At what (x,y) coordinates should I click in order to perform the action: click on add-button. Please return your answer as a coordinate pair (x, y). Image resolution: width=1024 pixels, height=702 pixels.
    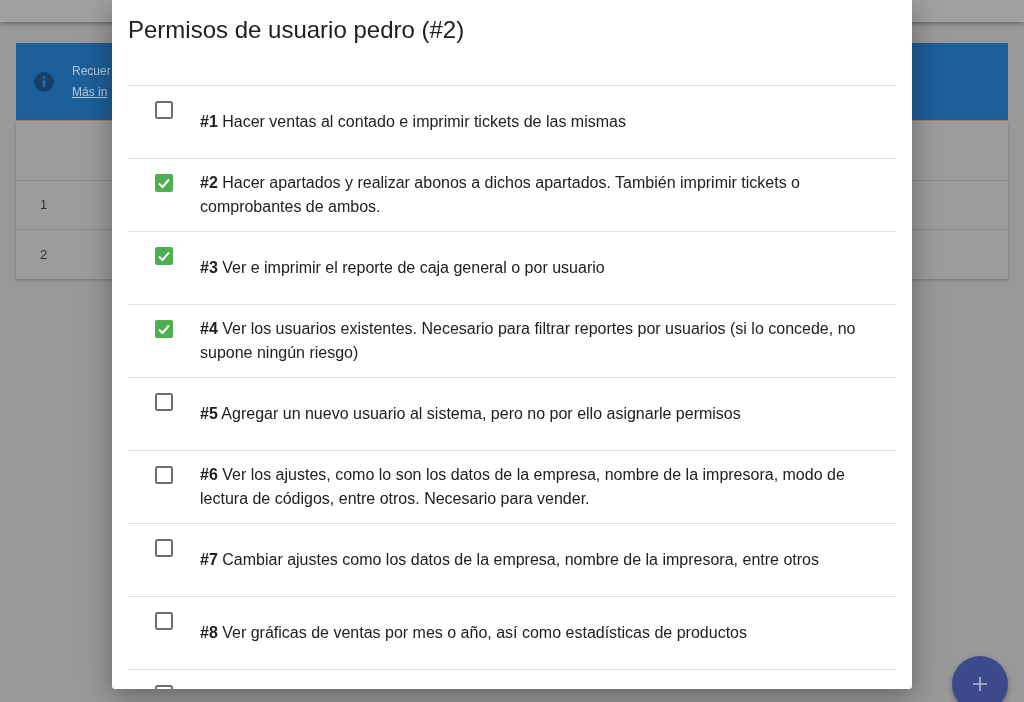
    Looking at the image, I should click on (980, 679).